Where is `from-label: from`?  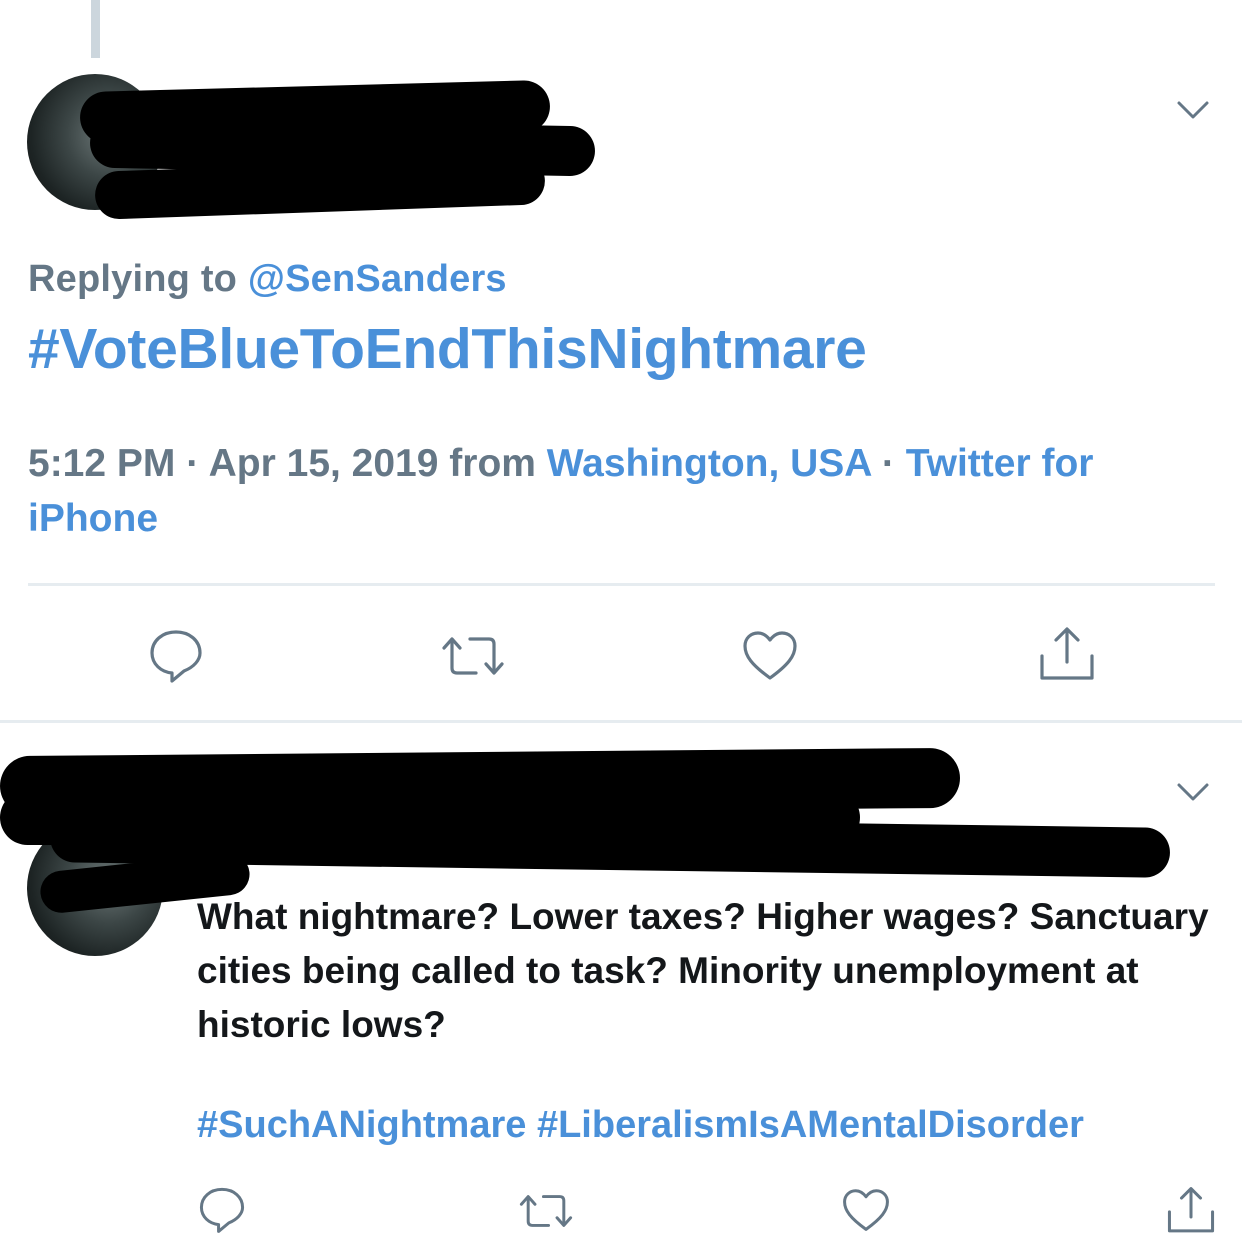 from-label: from is located at coordinates (492, 463).